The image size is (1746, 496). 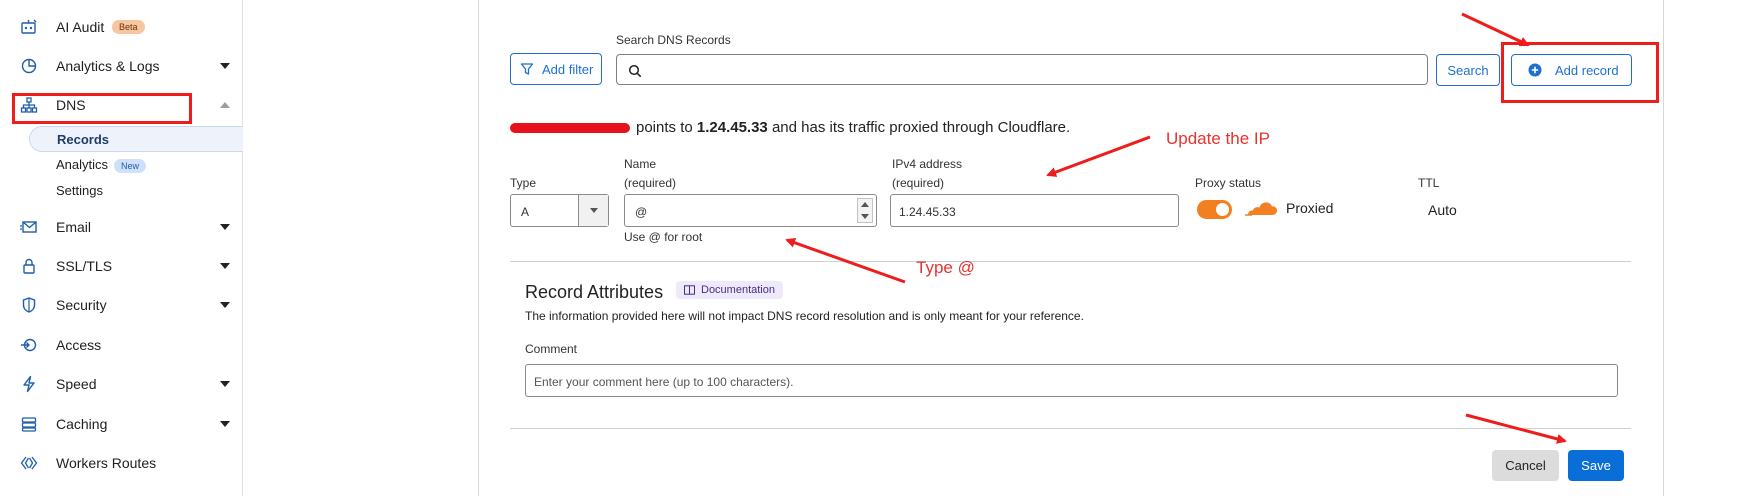 What do you see at coordinates (1070, 428) in the screenshot?
I see `footer-divider` at bounding box center [1070, 428].